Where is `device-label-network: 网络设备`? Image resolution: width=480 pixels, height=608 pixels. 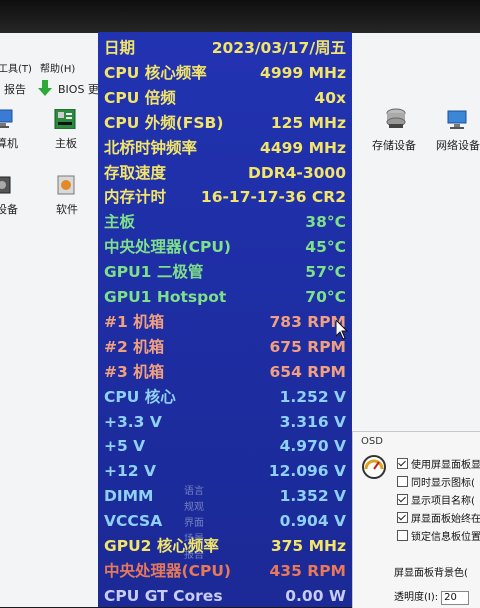 device-label-network: 网络设备 is located at coordinates (458, 145).